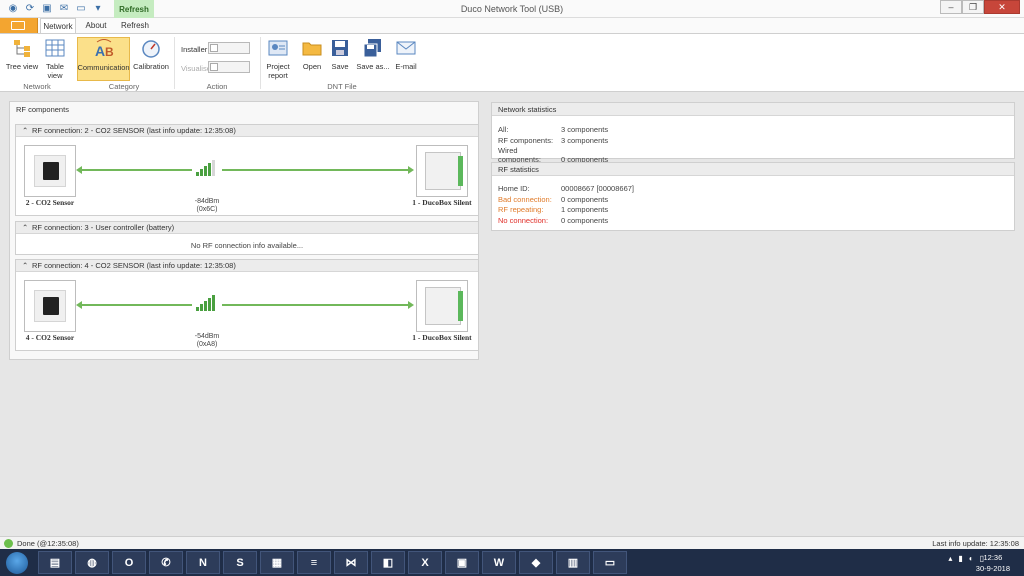  What do you see at coordinates (521, 209) in the screenshot?
I see `stat-key: RF repeating:` at bounding box center [521, 209].